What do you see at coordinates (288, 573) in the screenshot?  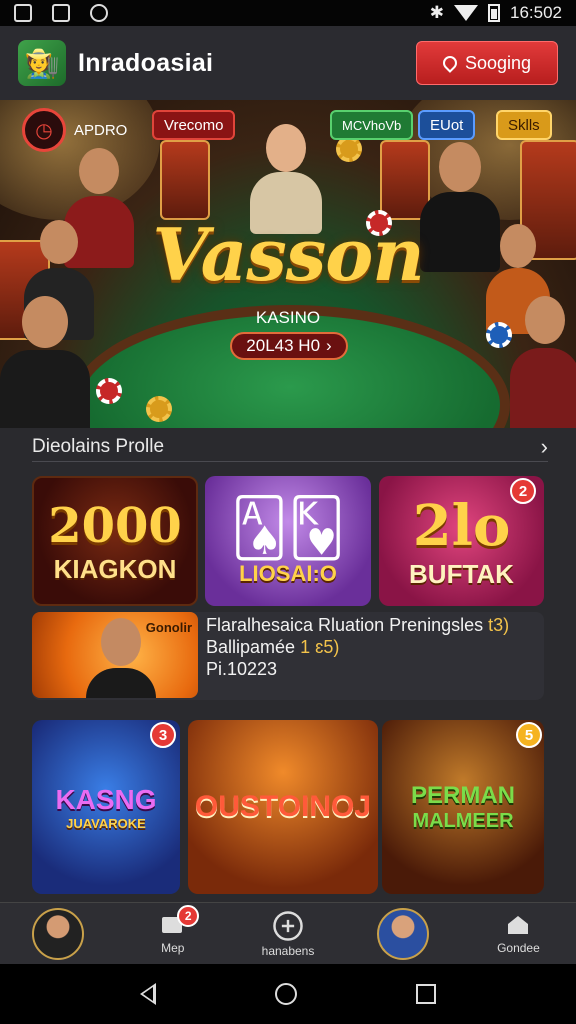 I see `game-card-caption: LIOSAI:O` at bounding box center [288, 573].